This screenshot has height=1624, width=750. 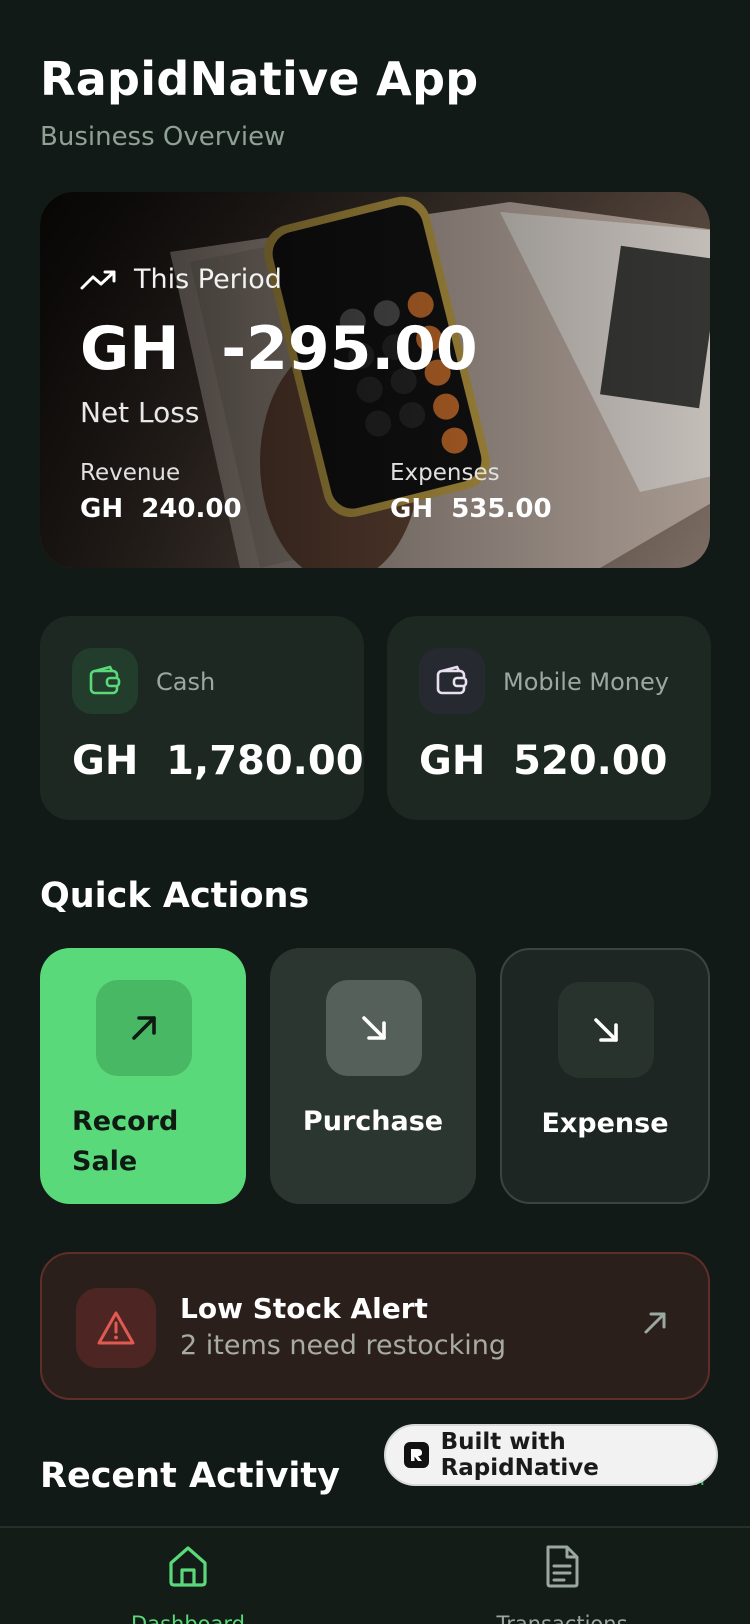 What do you see at coordinates (186, 682) in the screenshot?
I see `cash-label: Cash` at bounding box center [186, 682].